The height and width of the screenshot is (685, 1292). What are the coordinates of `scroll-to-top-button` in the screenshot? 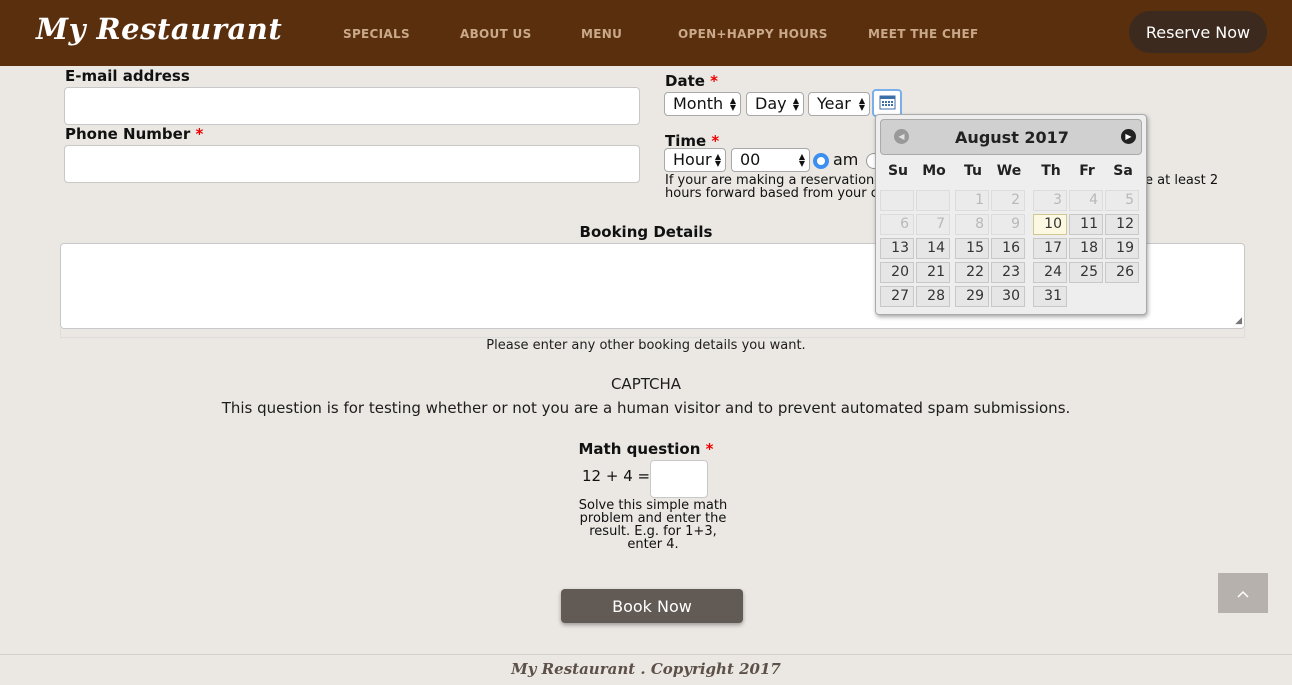 It's located at (1243, 593).